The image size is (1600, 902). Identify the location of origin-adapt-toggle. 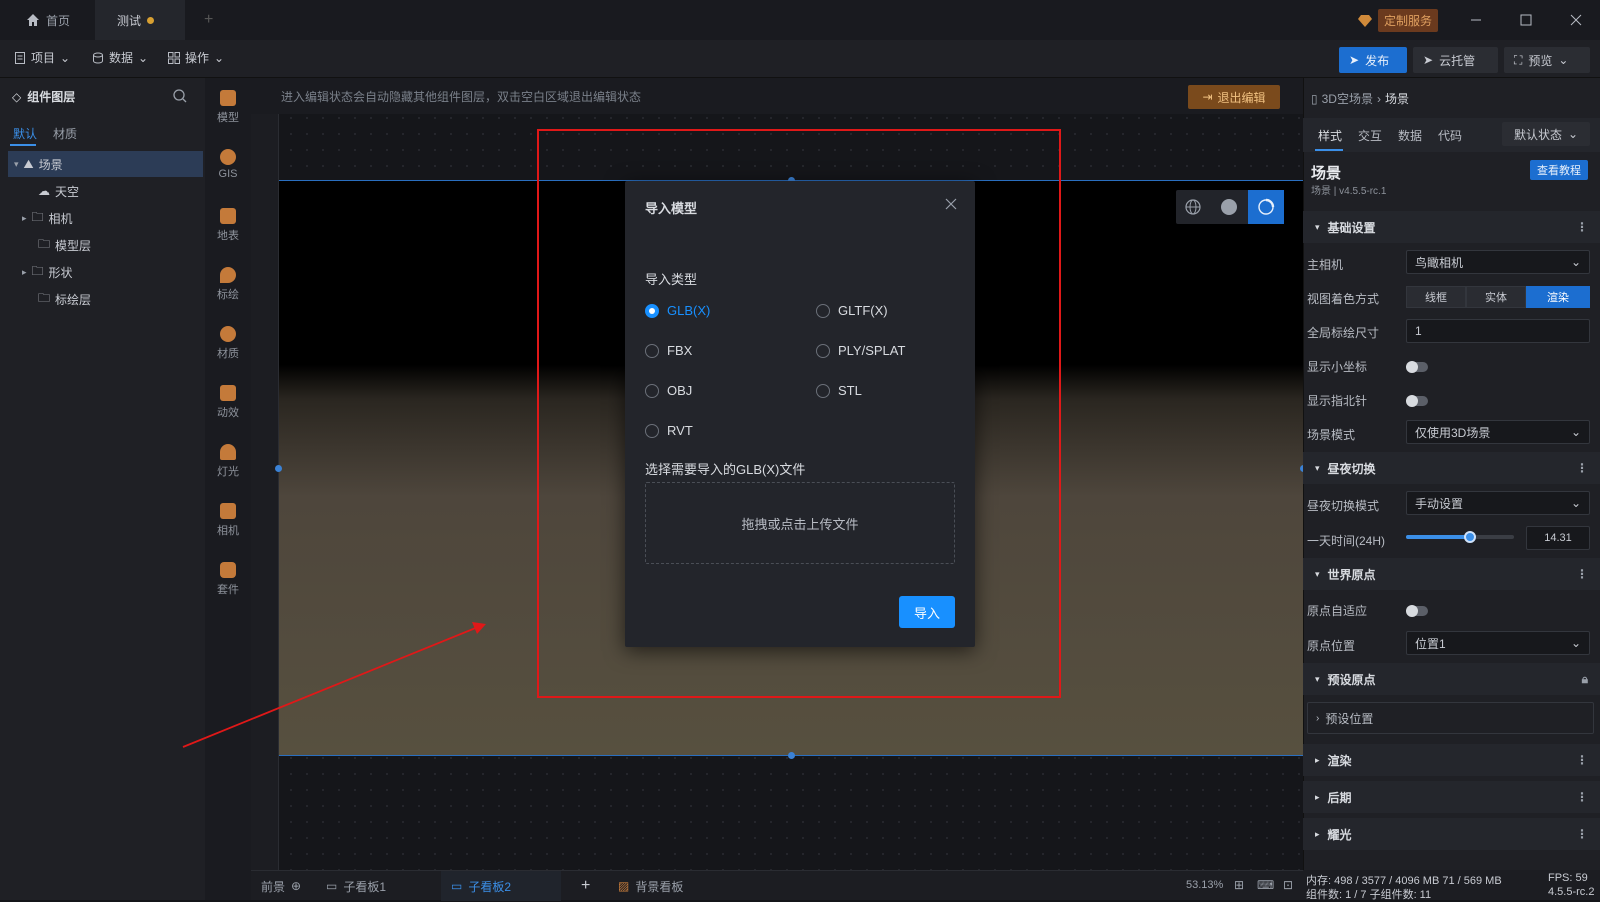
(1417, 611).